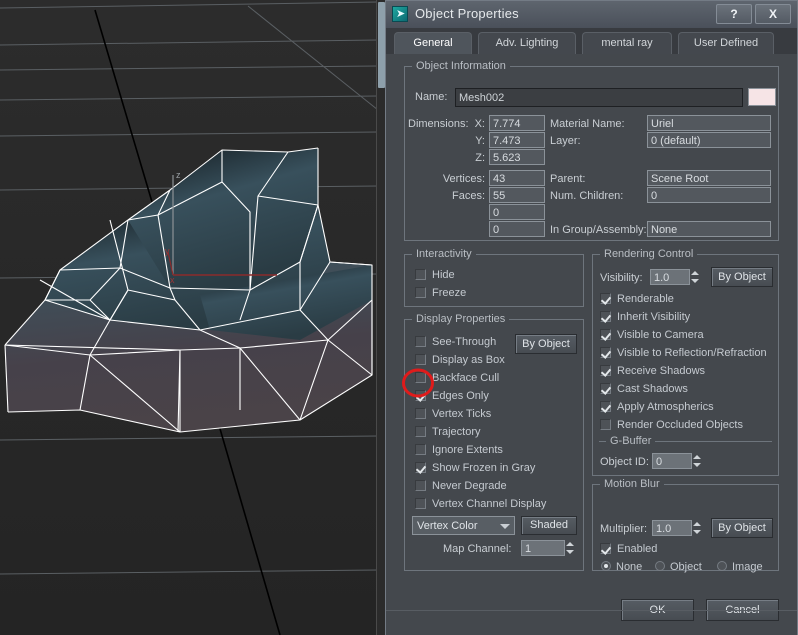 This screenshot has width=798, height=635. What do you see at coordinates (433, 43) in the screenshot?
I see `tab-general: General` at bounding box center [433, 43].